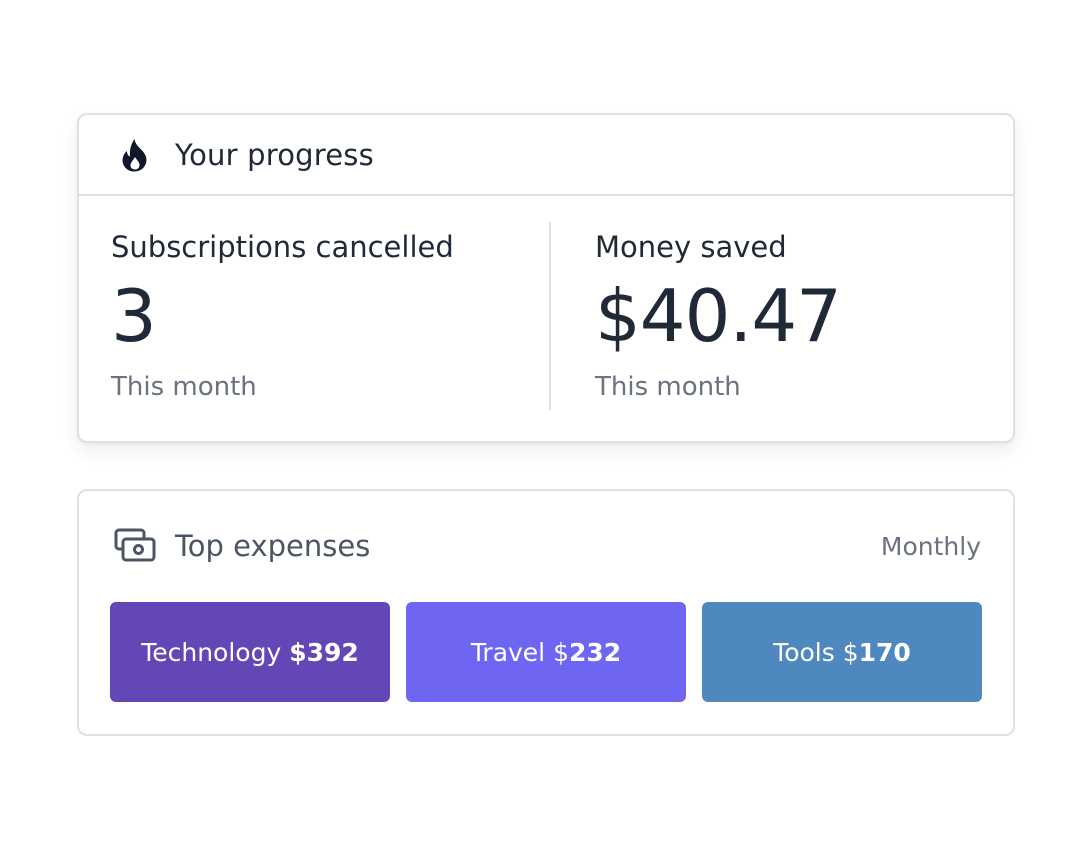 The width and height of the screenshot is (1092, 848). What do you see at coordinates (324, 652) in the screenshot?
I see `expense-amount: $392` at bounding box center [324, 652].